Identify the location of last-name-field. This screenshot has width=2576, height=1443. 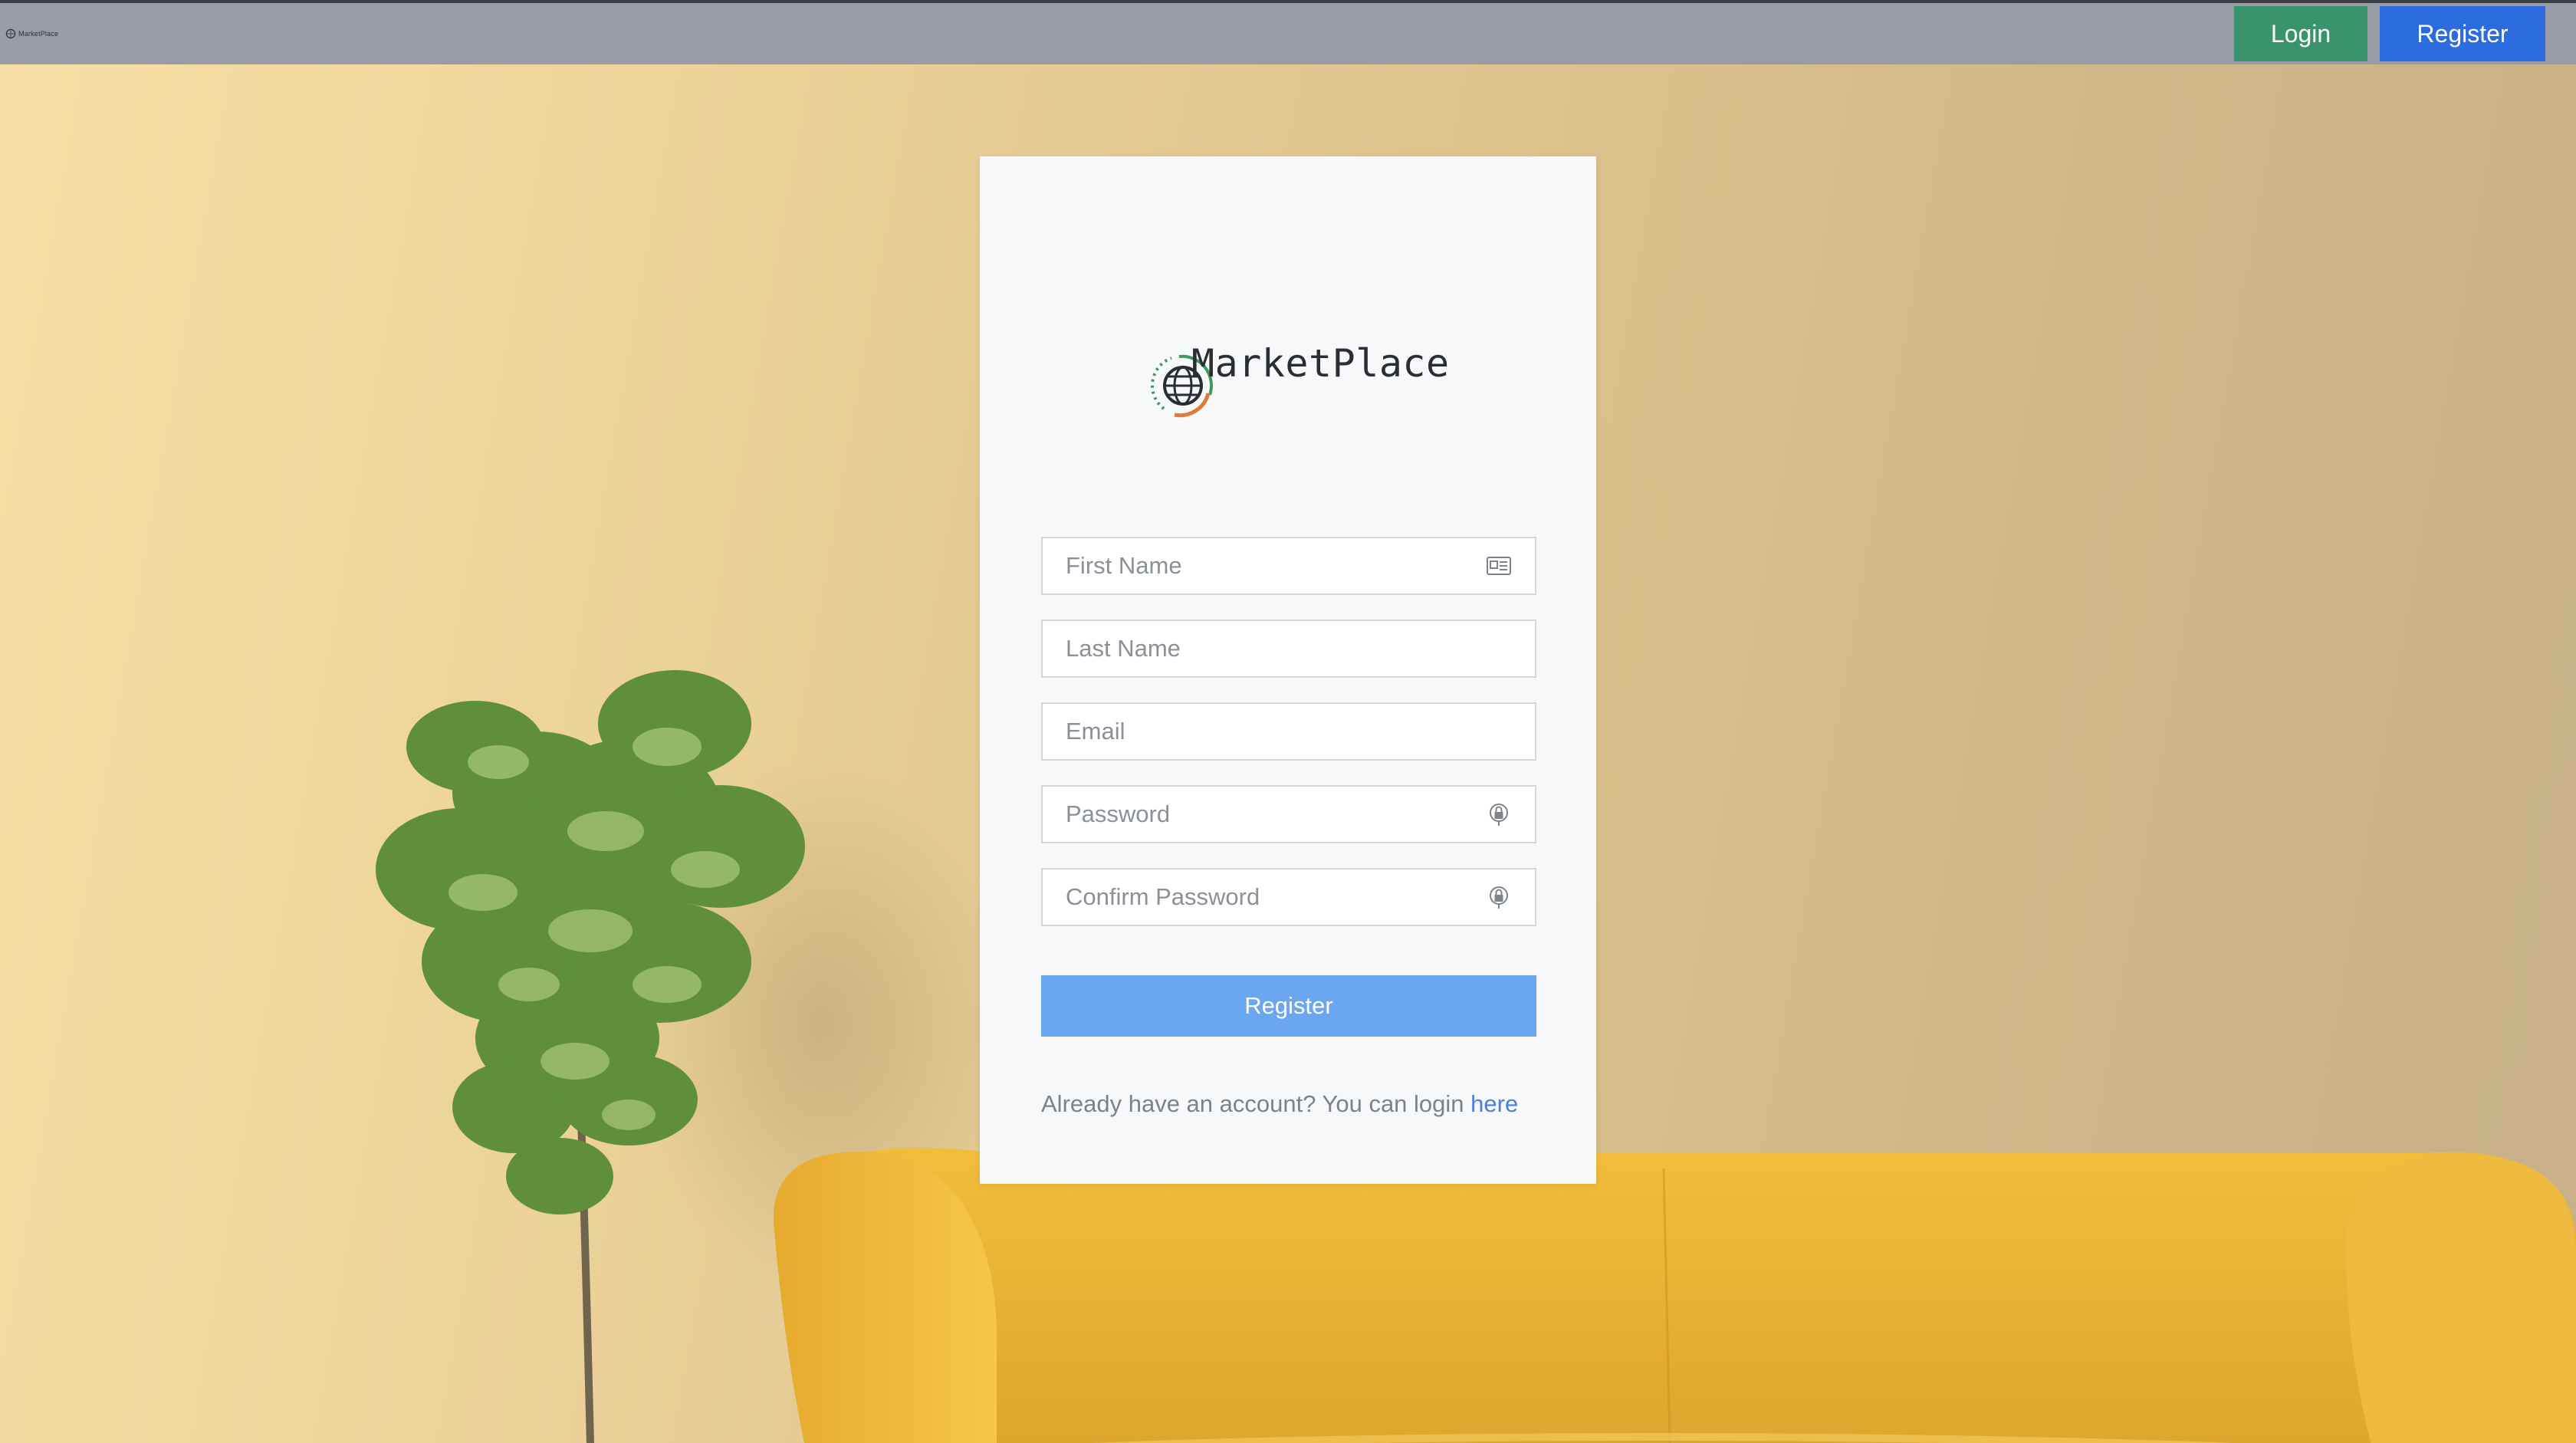
(1288, 649).